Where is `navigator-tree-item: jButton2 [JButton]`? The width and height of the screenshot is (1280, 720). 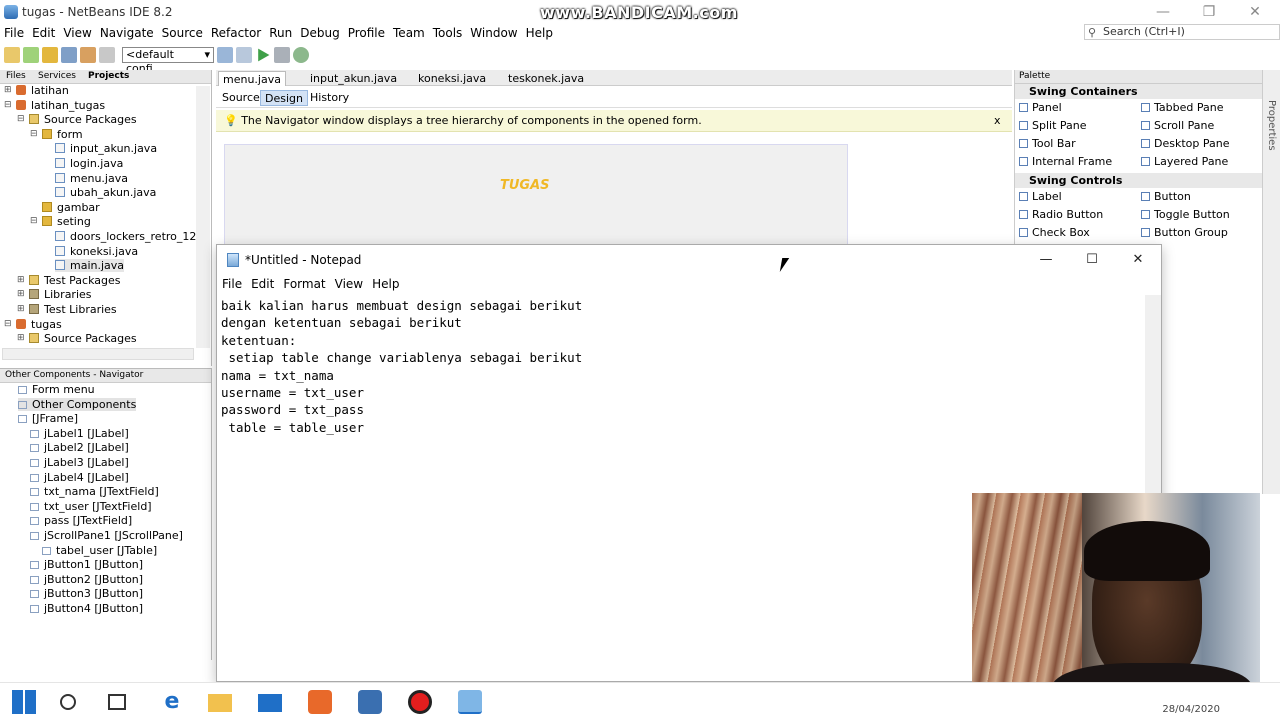 navigator-tree-item: jButton2 [JButton] is located at coordinates (86, 579).